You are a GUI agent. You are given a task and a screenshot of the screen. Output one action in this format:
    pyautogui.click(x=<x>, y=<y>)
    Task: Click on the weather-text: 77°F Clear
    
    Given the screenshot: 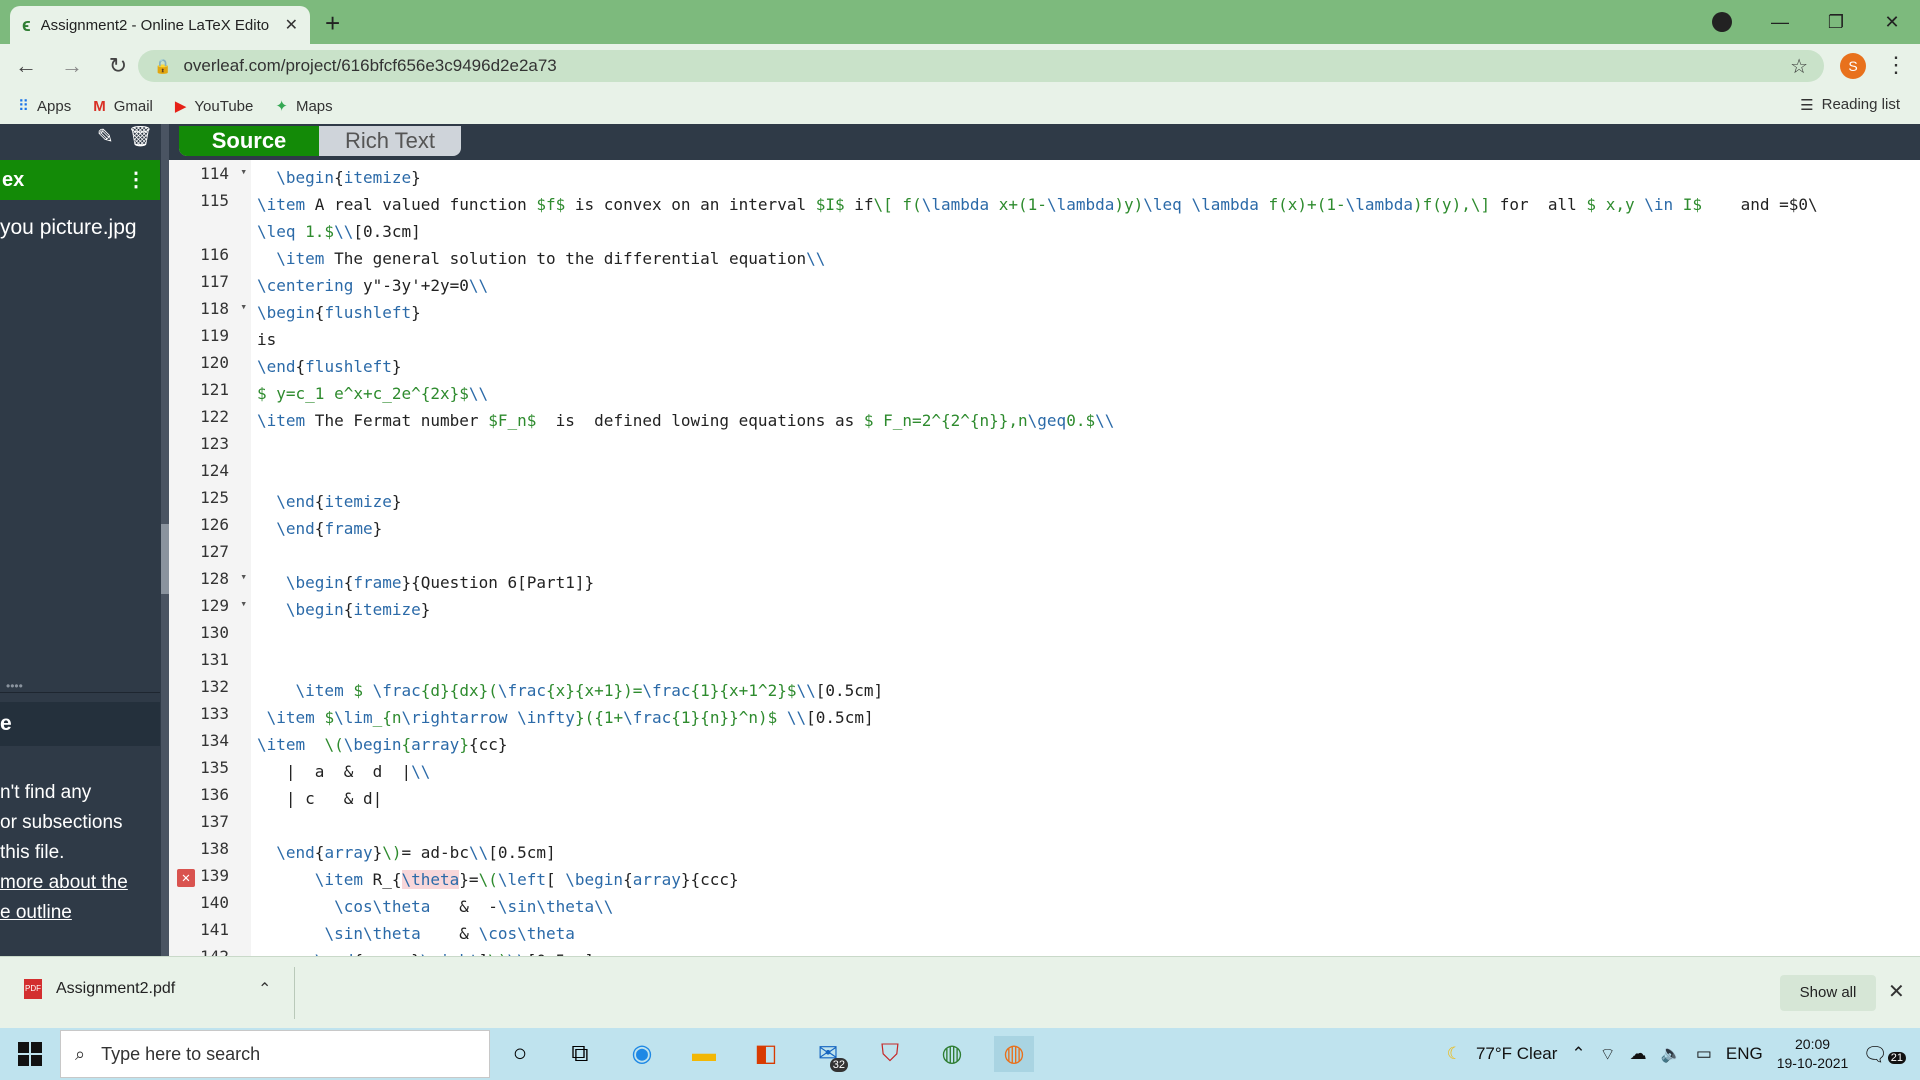 What is the action you would take?
    pyautogui.click(x=1516, y=1054)
    